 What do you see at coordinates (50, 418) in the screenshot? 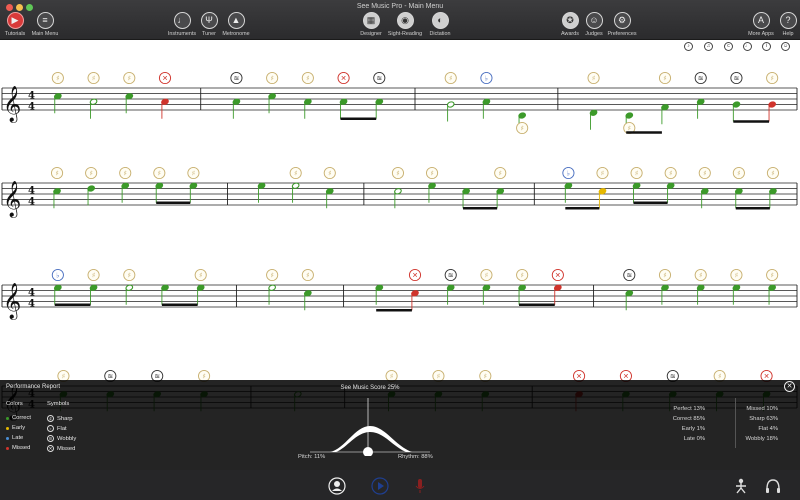
I see `sharp-icon: ♯` at bounding box center [50, 418].